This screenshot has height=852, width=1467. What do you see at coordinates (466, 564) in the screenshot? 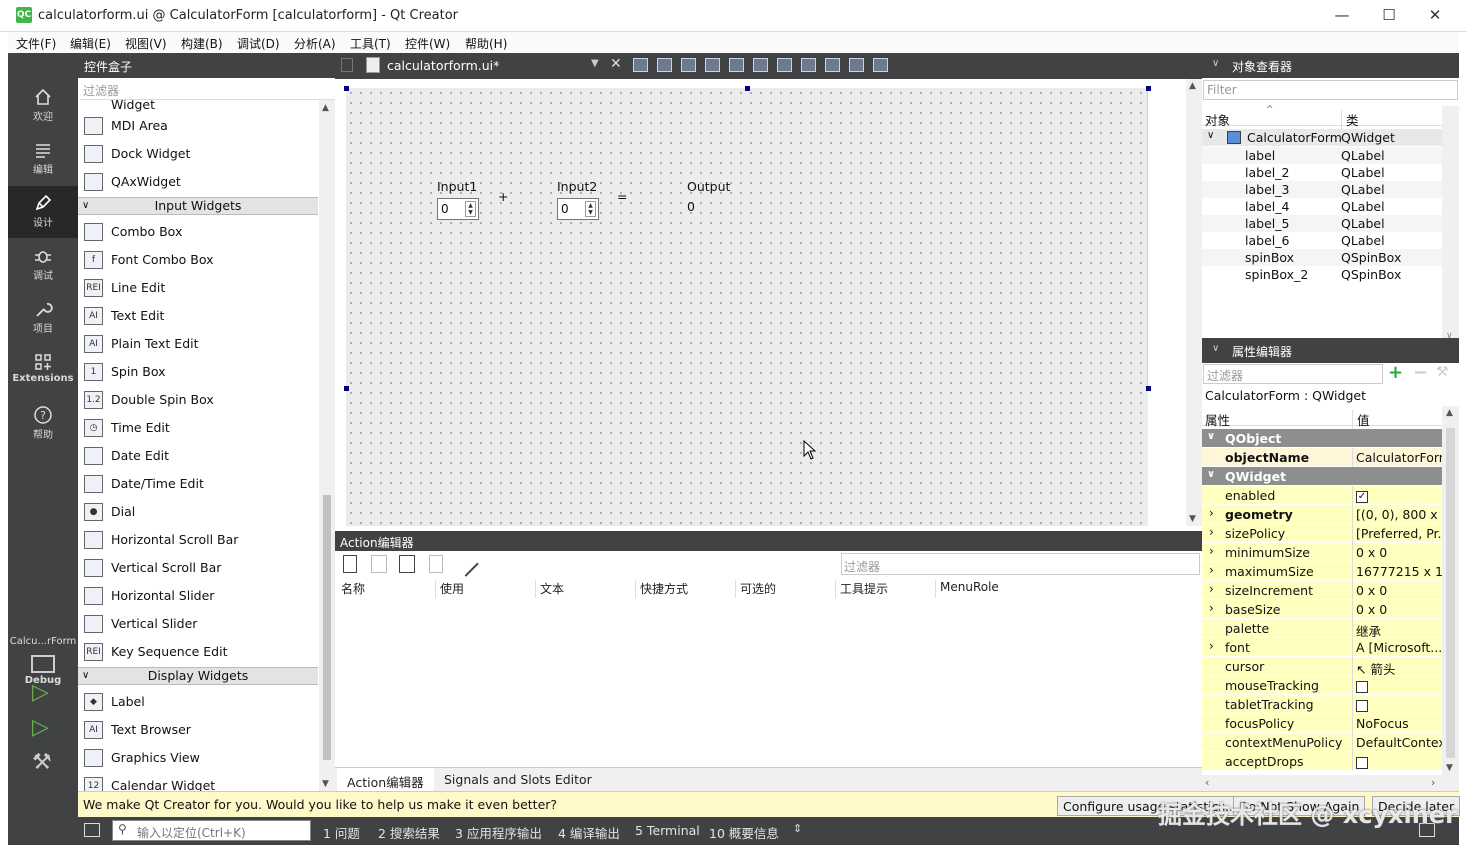
I see `wrench-icon` at bounding box center [466, 564].